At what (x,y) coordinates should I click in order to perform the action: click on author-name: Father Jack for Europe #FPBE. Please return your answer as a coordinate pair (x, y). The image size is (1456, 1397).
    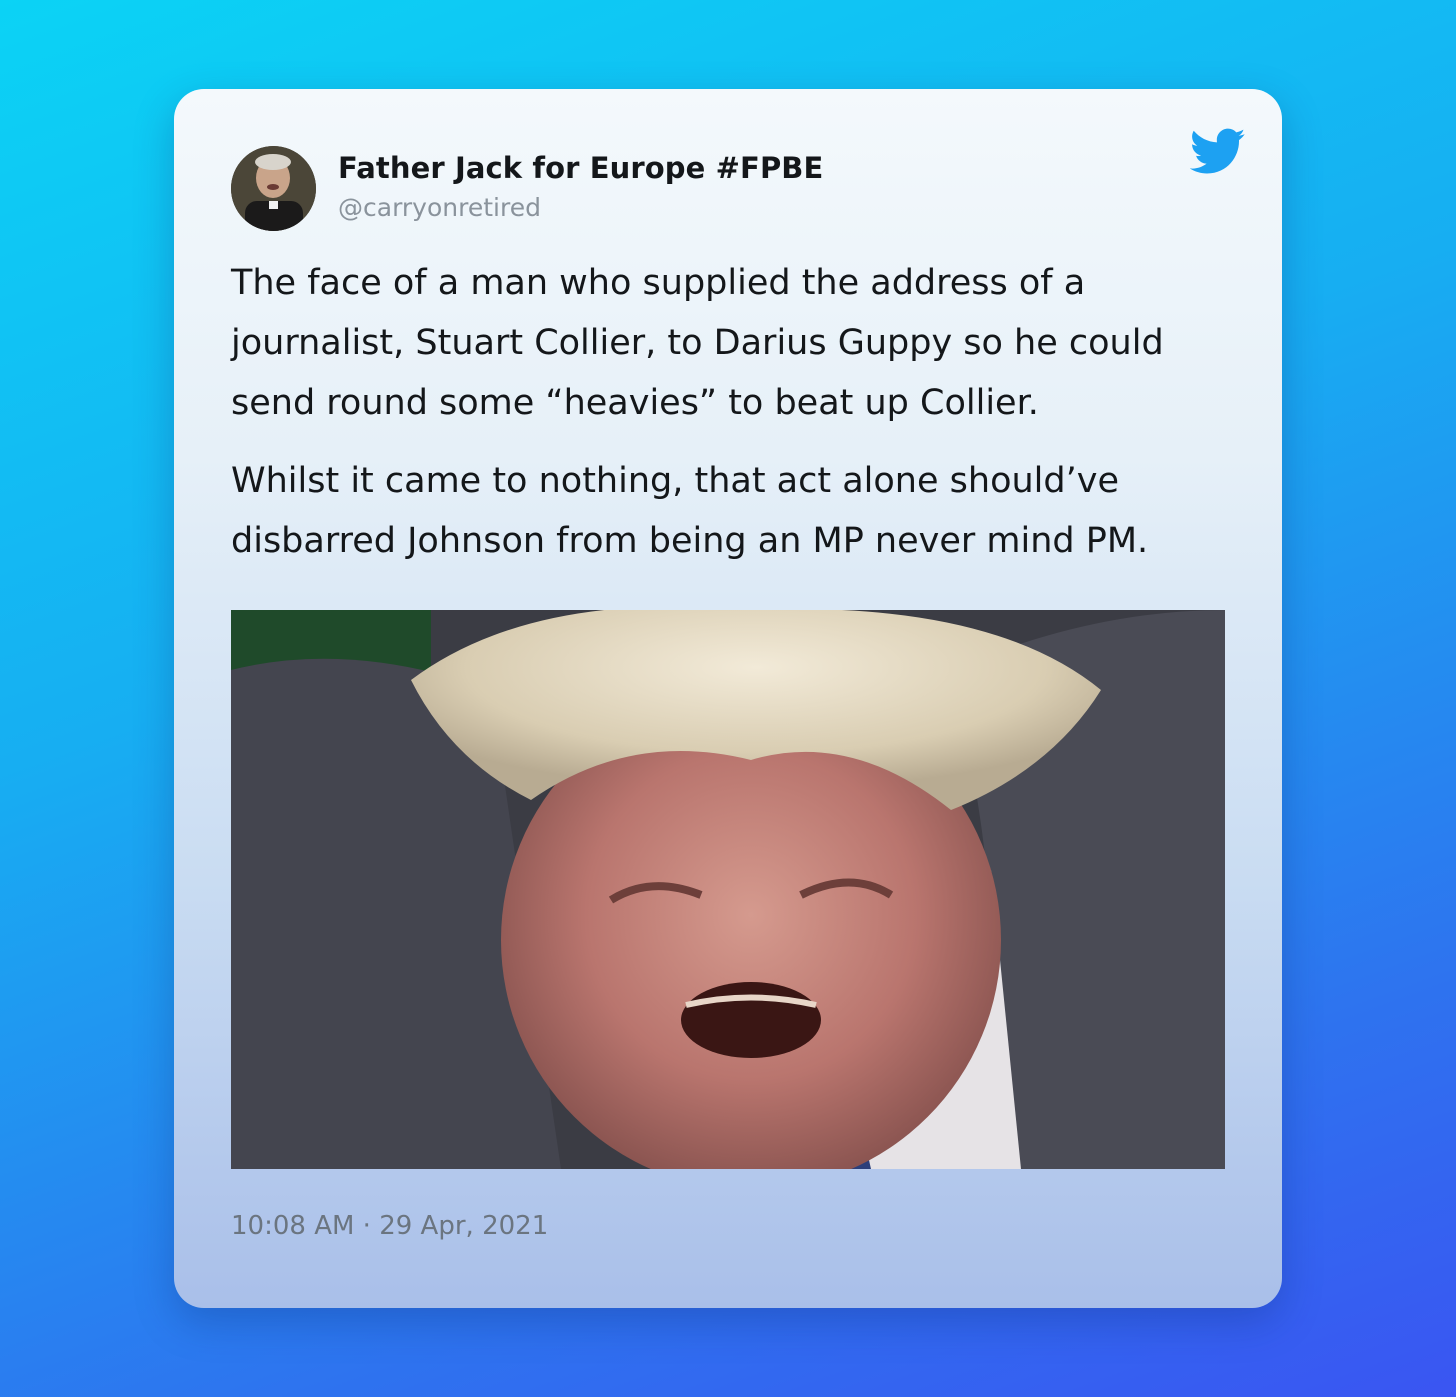
    Looking at the image, I should click on (580, 168).